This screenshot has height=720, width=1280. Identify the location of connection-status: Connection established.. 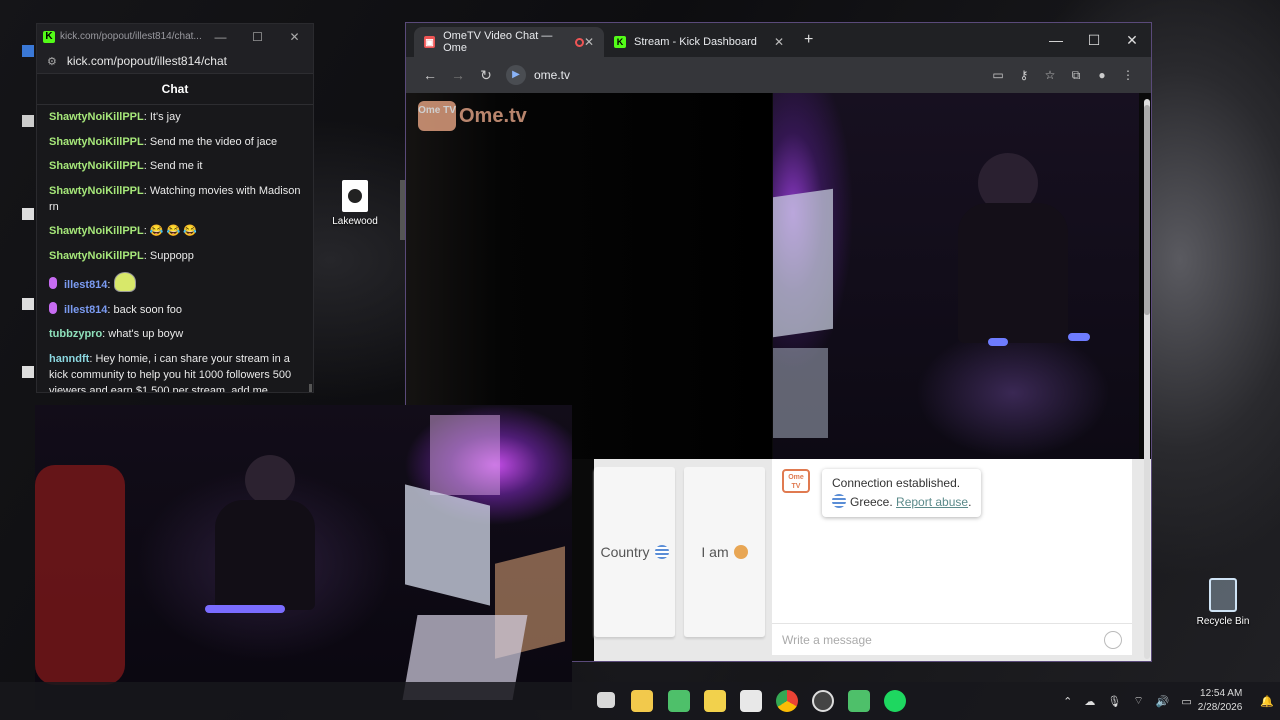
(896, 483).